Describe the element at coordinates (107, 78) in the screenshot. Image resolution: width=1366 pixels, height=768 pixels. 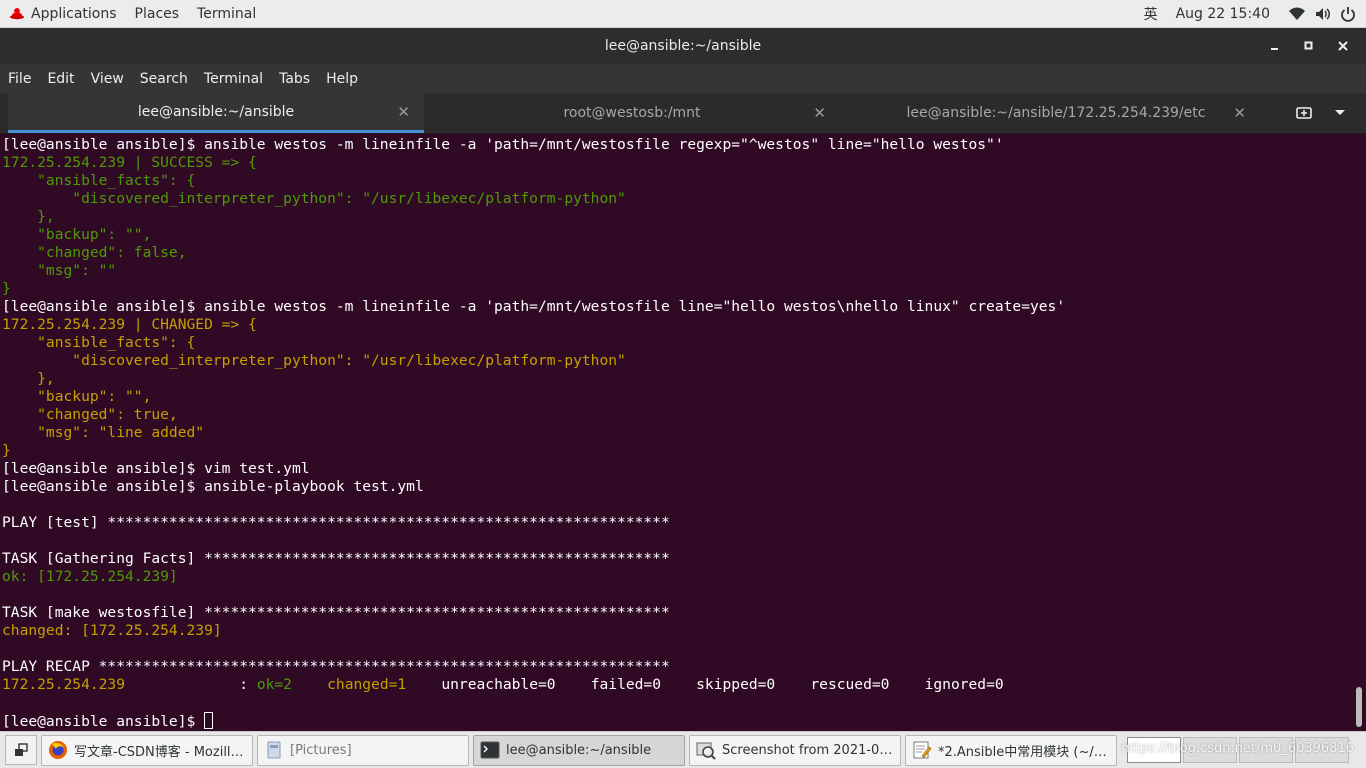
I see `menu-view: View` at that location.